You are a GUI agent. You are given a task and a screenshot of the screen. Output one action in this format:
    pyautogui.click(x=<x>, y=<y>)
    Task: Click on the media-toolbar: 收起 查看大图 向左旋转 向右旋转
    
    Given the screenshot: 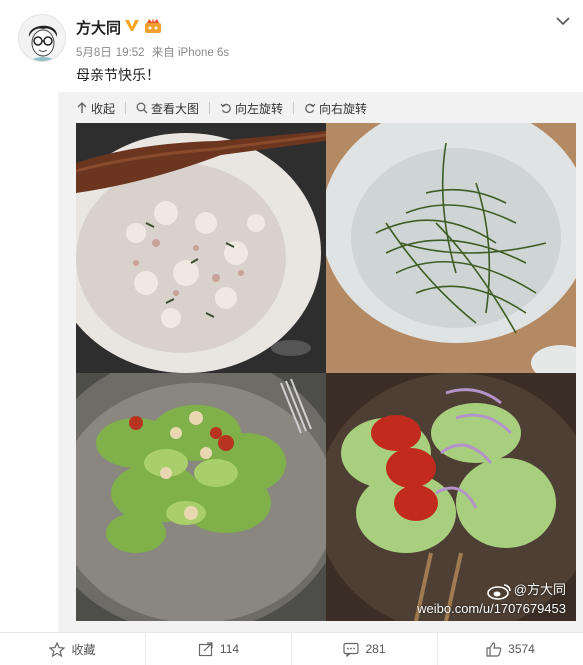 What is the action you would take?
    pyautogui.click(x=228, y=108)
    